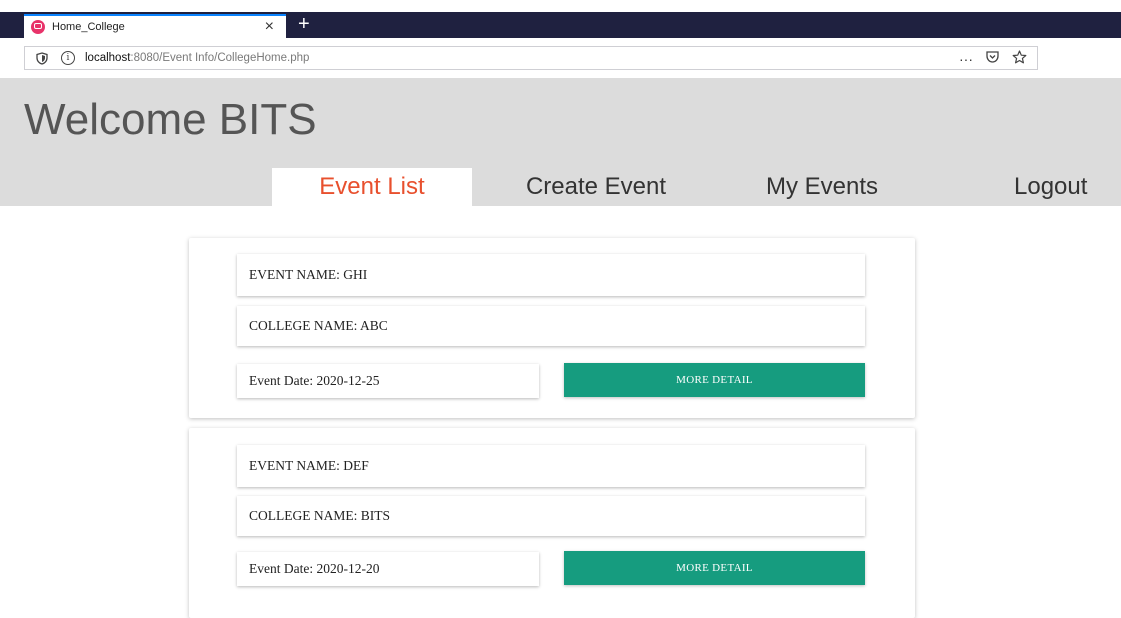 The image size is (1121, 618). I want to click on tab-close-icon: ×, so click(269, 27).